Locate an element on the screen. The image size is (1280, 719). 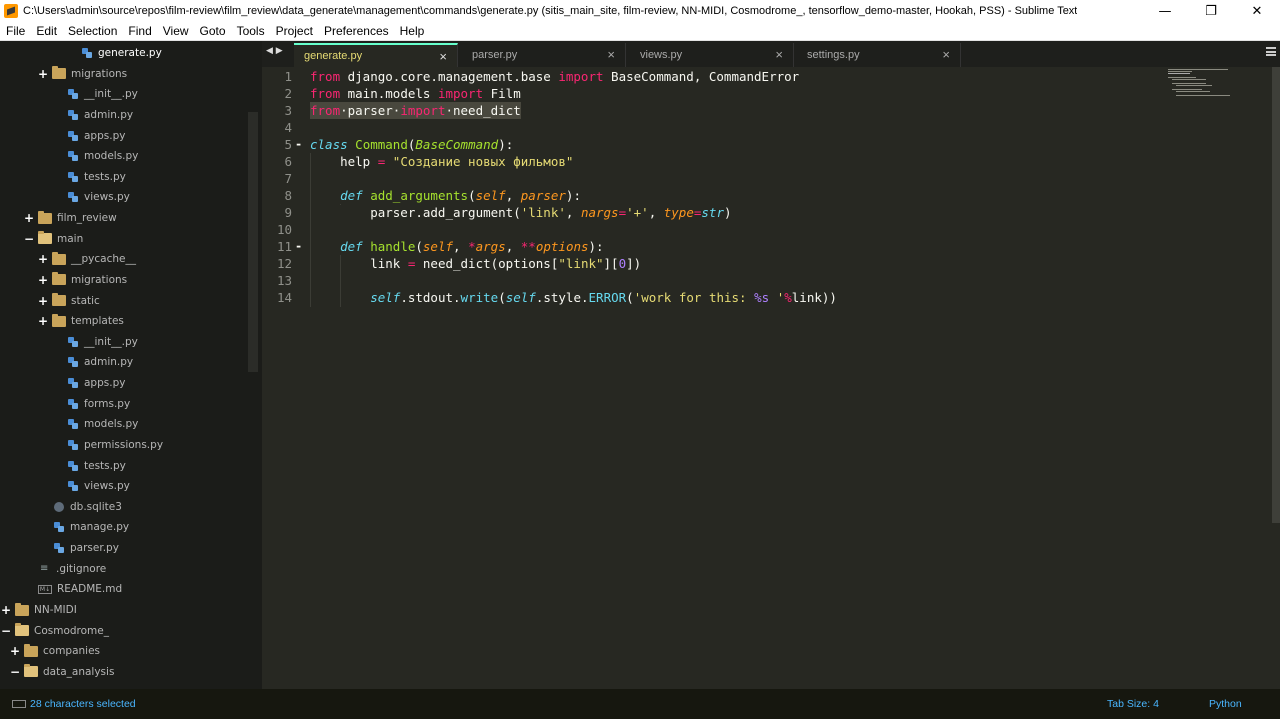
sidebar-item: permissions.py is located at coordinates (124, 445).